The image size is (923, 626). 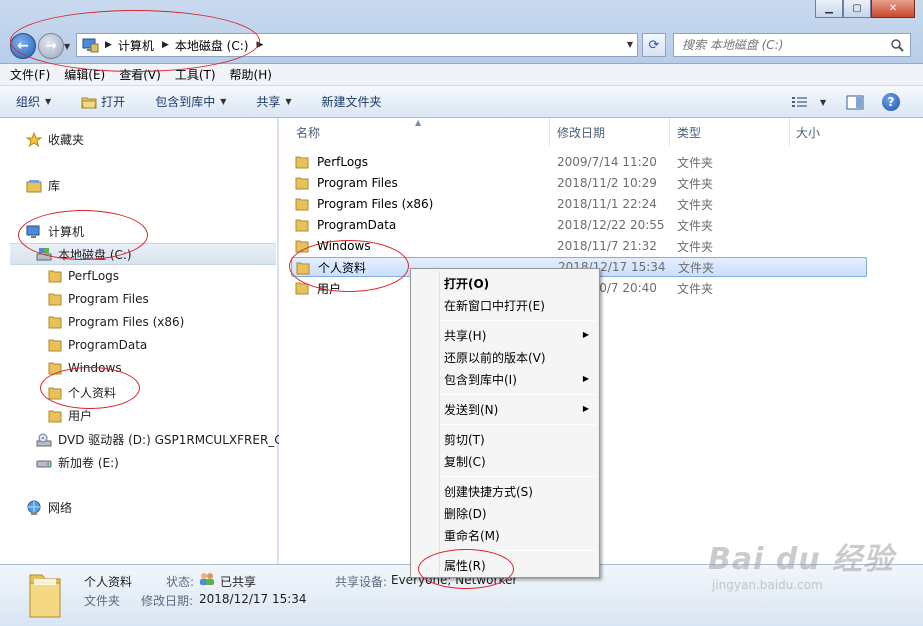 I want to click on minimize-button: ▁, so click(x=829, y=9).